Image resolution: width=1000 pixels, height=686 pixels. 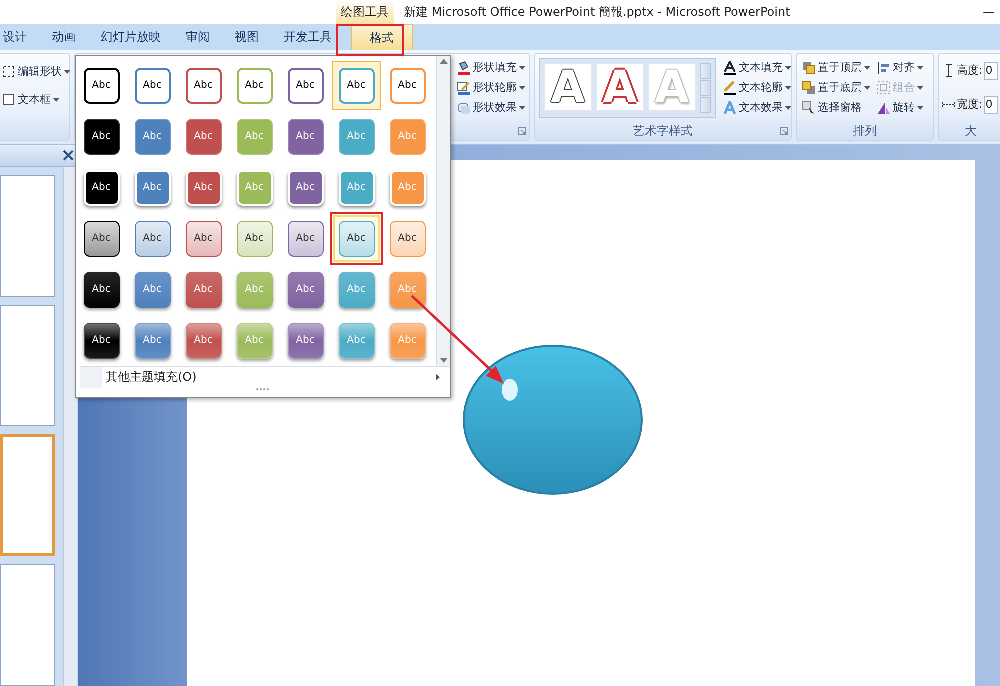 I want to click on resize-grip-icon, so click(x=263, y=389).